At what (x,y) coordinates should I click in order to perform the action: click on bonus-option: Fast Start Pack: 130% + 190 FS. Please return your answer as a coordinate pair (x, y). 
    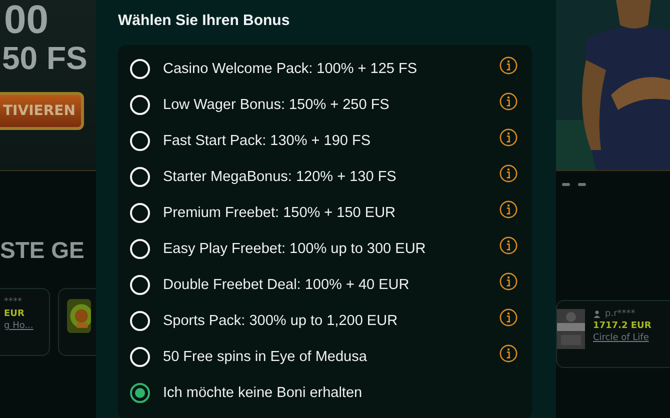
    Looking at the image, I should click on (331, 141).